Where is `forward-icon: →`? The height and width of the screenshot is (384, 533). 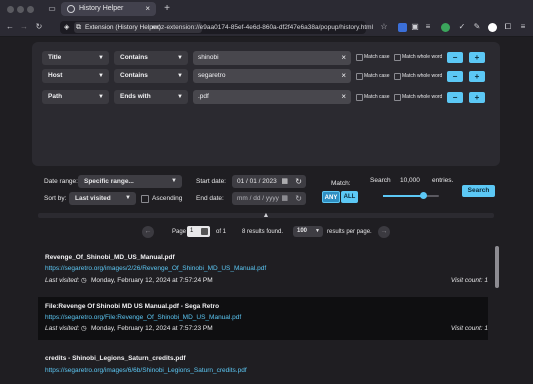 forward-icon: → is located at coordinates (24, 27).